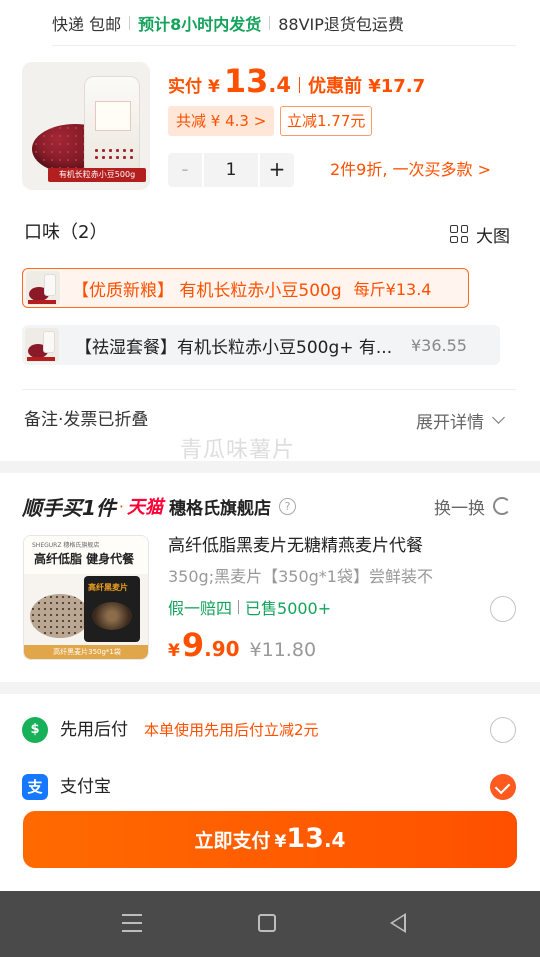  What do you see at coordinates (502, 506) in the screenshot?
I see `refresh-icon` at bounding box center [502, 506].